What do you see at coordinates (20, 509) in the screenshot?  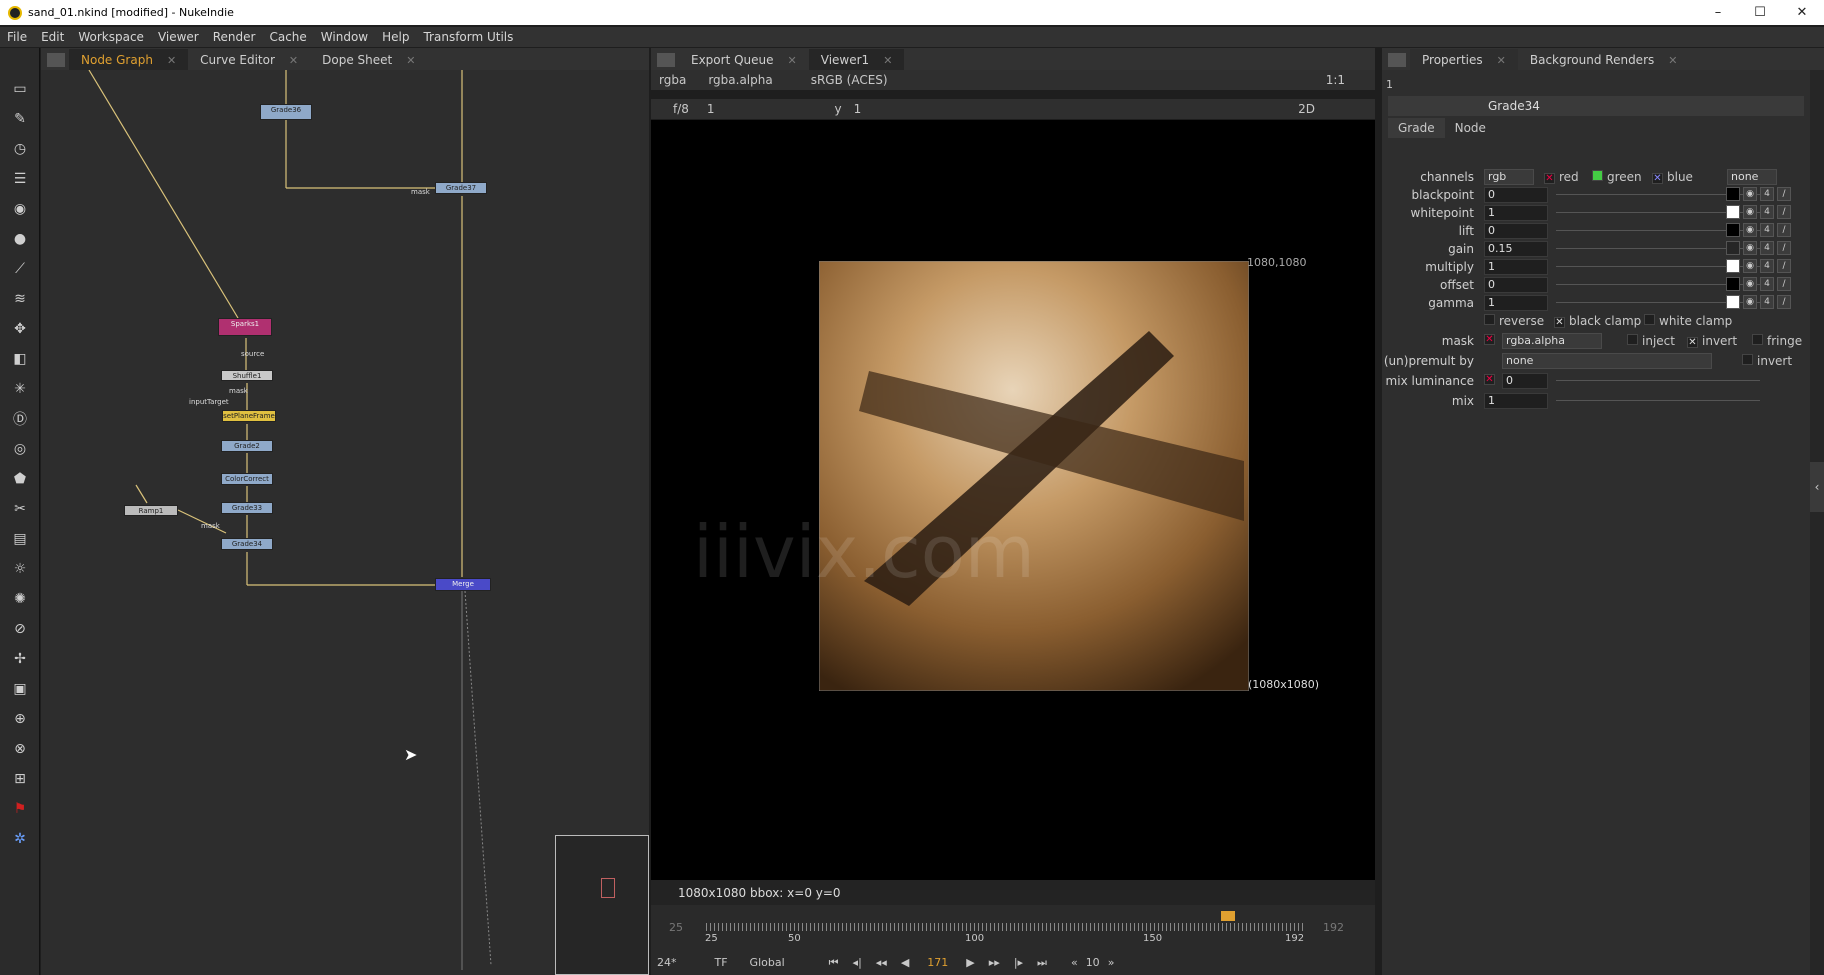 I see `toolsets-icon: ✂` at bounding box center [20, 509].